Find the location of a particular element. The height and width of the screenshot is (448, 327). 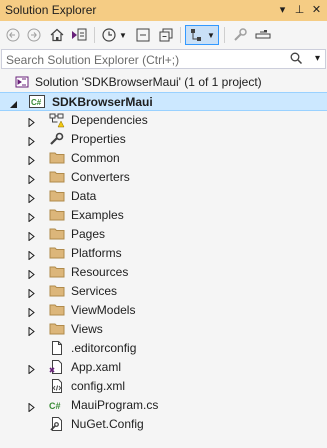

tree-item-label: NuGet.Config is located at coordinates (107, 424).